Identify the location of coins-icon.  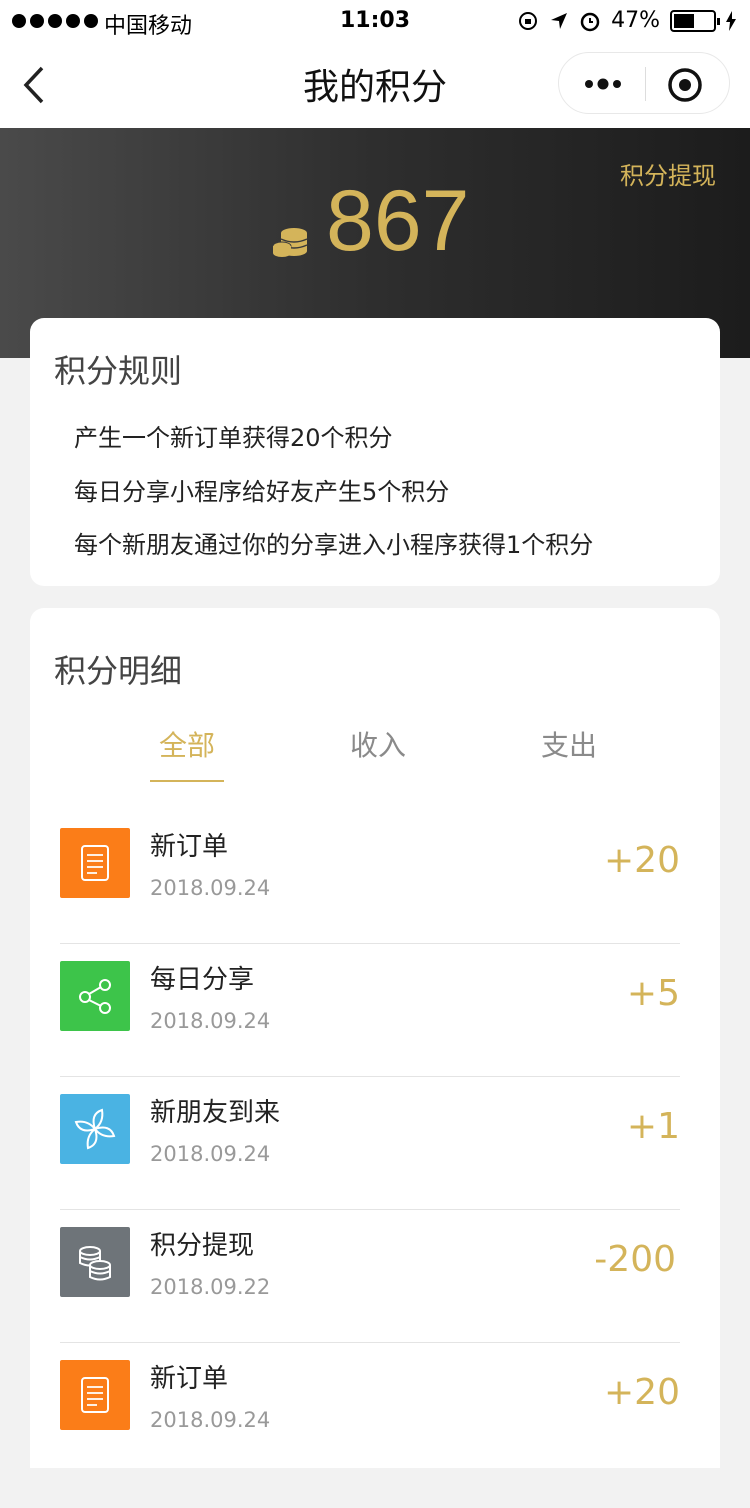
(290, 242).